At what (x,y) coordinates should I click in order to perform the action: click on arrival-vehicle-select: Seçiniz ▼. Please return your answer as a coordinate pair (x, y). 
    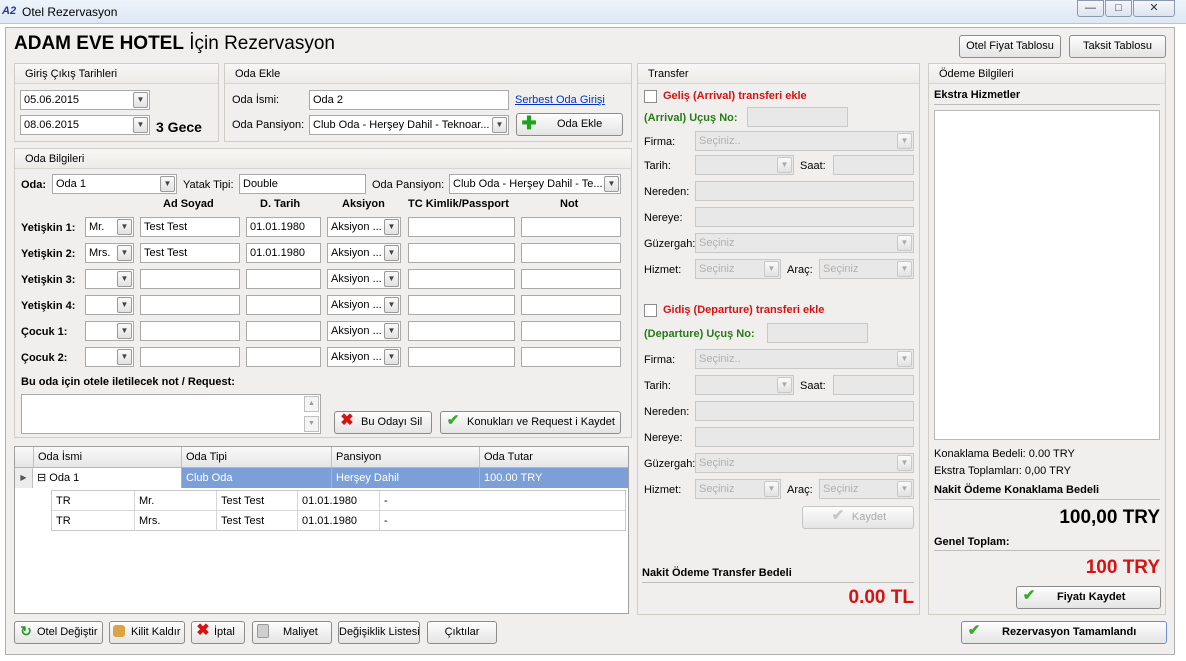
    Looking at the image, I should click on (866, 269).